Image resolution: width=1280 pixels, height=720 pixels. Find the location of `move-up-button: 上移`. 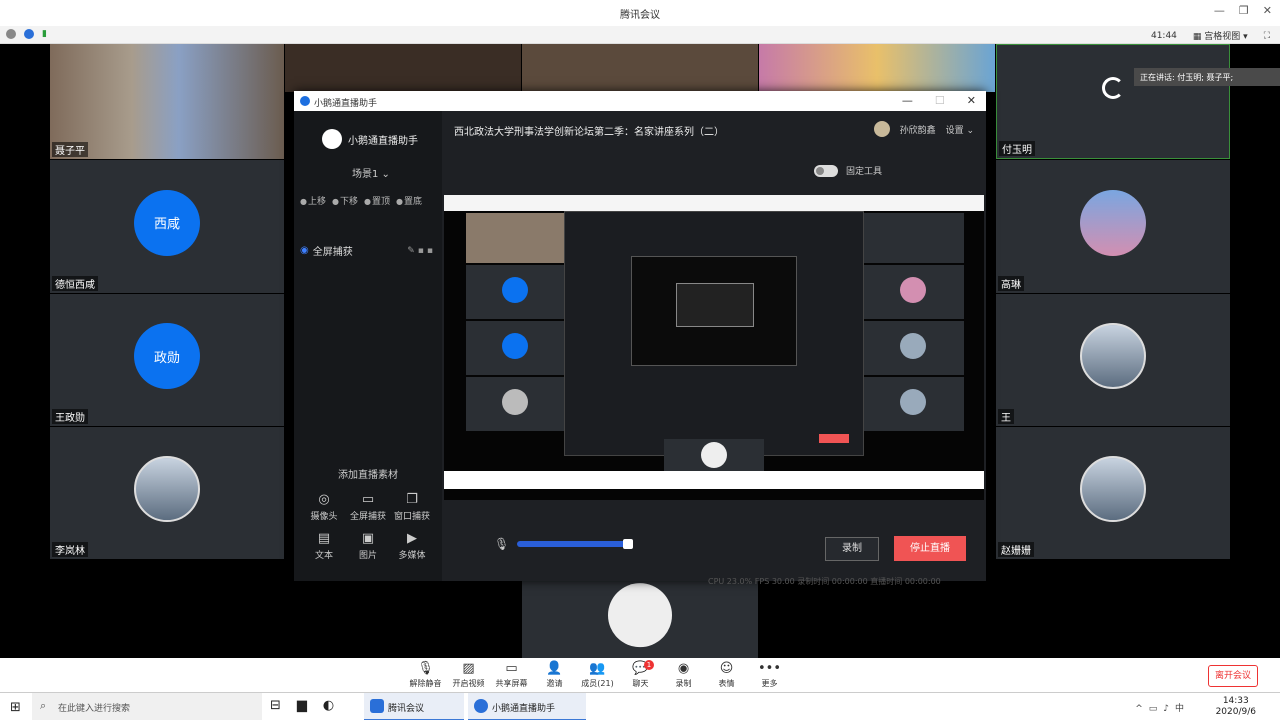

move-up-button: 上移 is located at coordinates (313, 200).